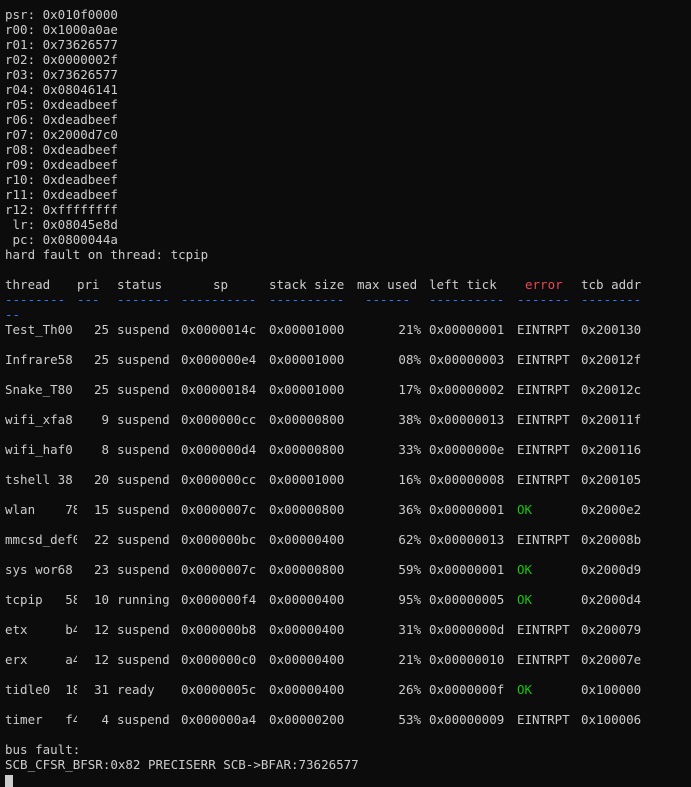 This screenshot has height=787, width=691. What do you see at coordinates (219, 719) in the screenshot?
I see `thread-sp: 0x000000a4` at bounding box center [219, 719].